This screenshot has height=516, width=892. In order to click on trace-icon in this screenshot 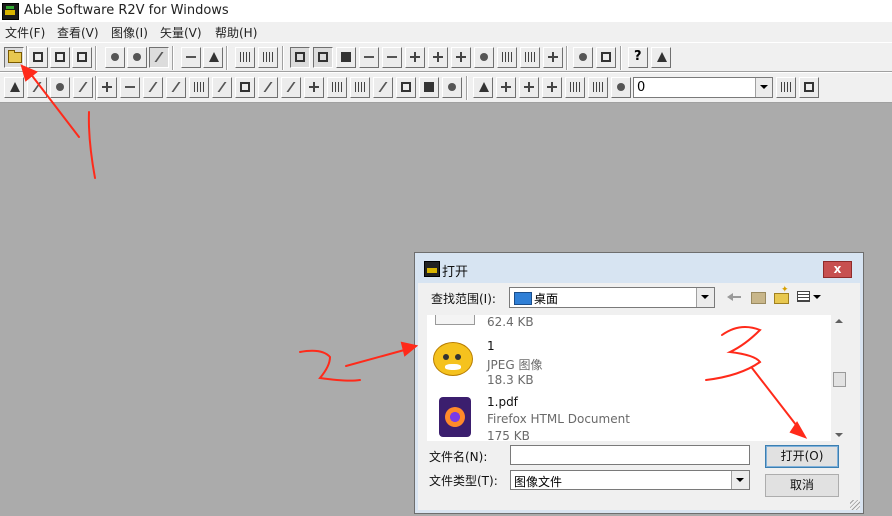, I will do `click(245, 57)`.